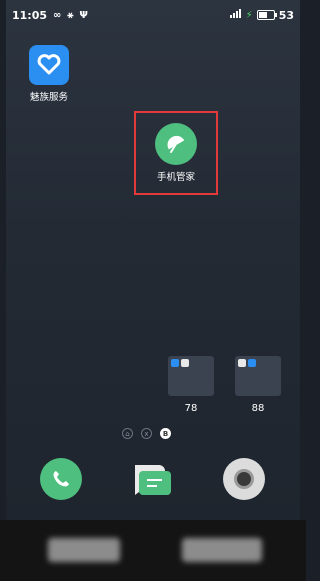 The image size is (320, 581). Describe the element at coordinates (286, 15) in the screenshot. I see `battery-level: 53` at that location.